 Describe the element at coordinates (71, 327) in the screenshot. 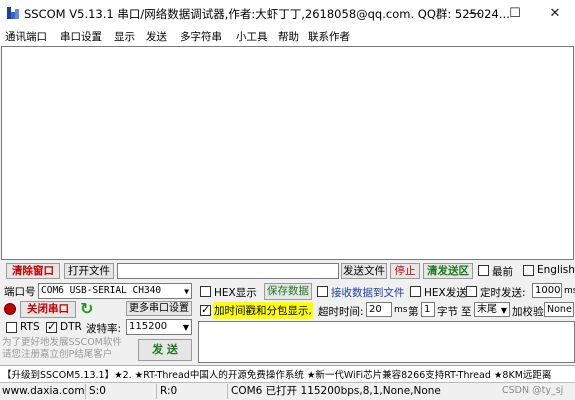

I see `dtr-label: DTR` at that location.